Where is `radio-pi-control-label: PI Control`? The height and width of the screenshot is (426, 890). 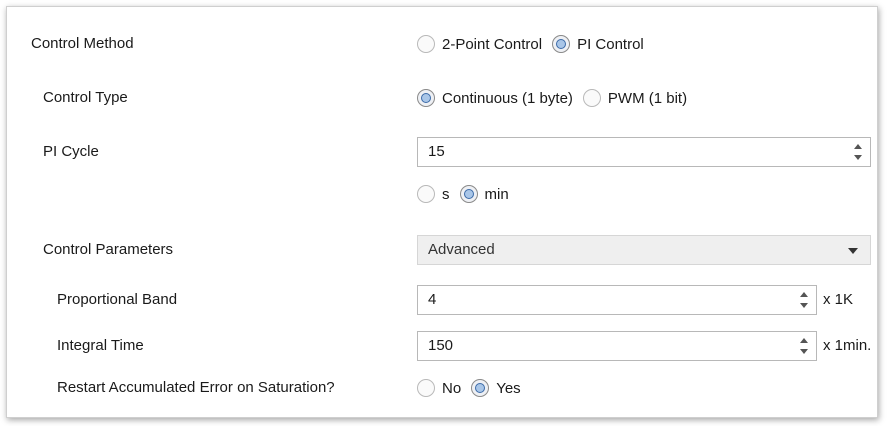 radio-pi-control-label: PI Control is located at coordinates (610, 44).